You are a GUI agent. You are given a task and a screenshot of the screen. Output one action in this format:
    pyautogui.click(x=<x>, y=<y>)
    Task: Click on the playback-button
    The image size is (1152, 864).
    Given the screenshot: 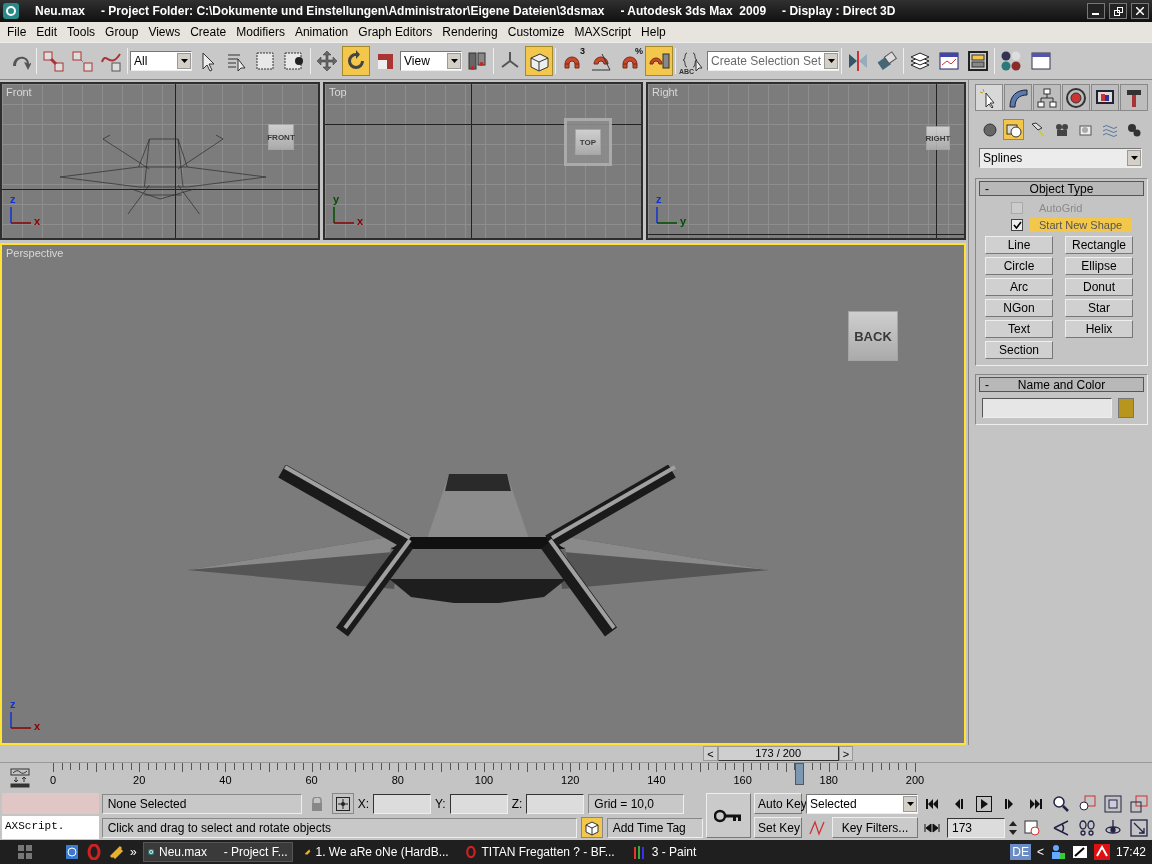 What is the action you would take?
    pyautogui.click(x=984, y=803)
    